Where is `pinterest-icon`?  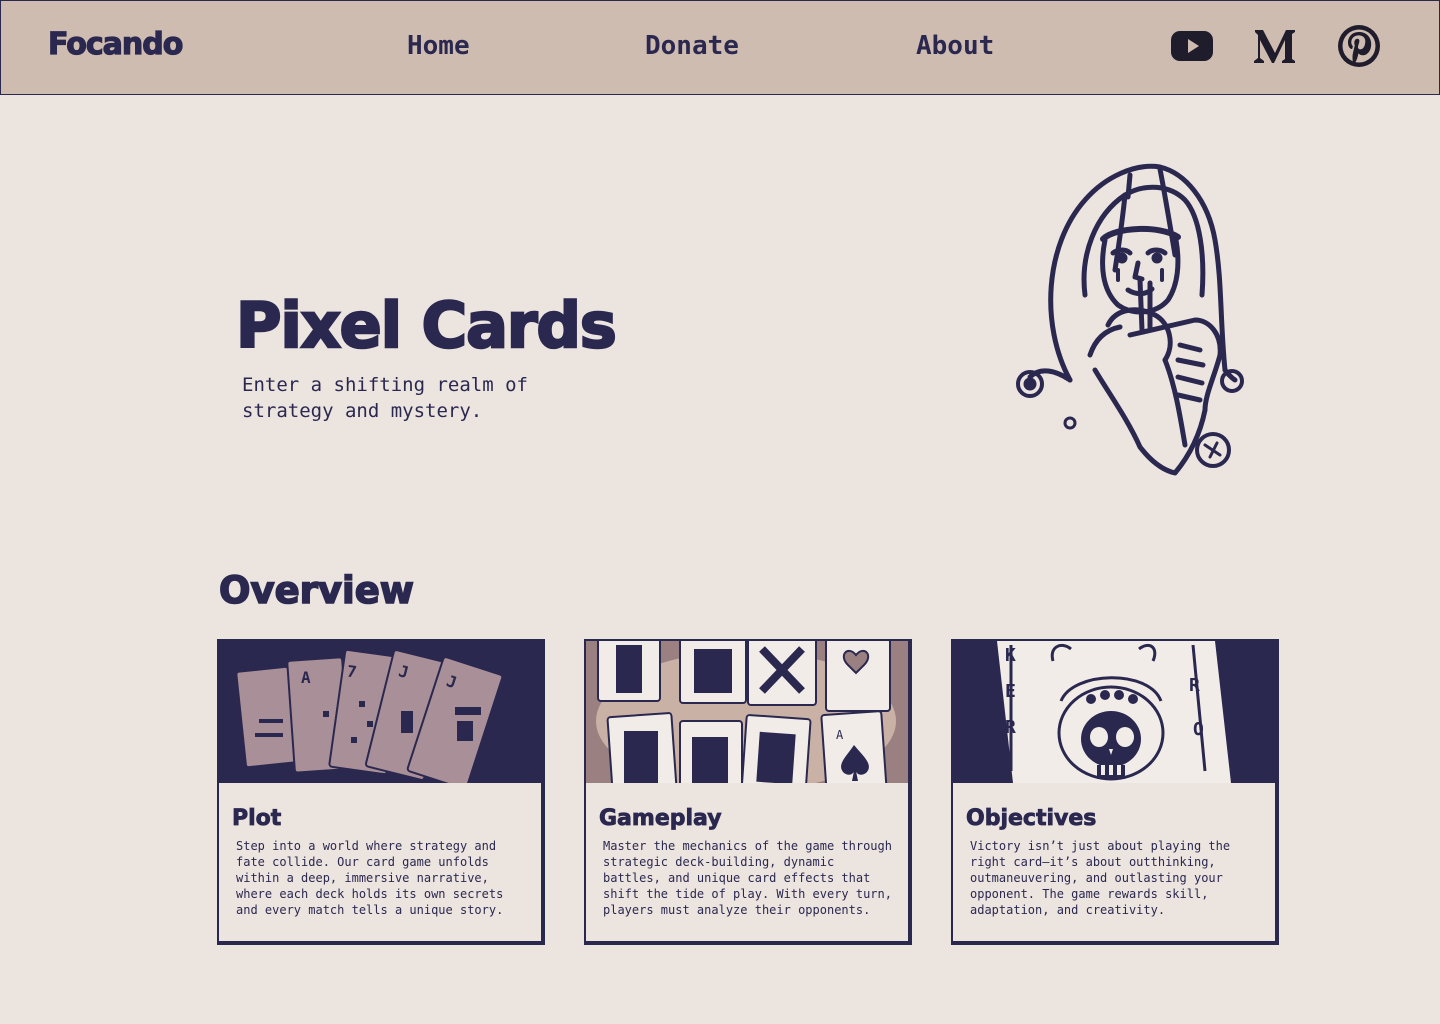 pinterest-icon is located at coordinates (1359, 46).